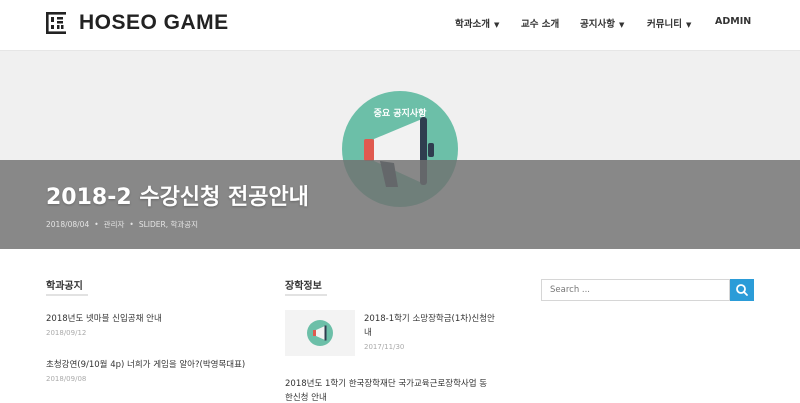 The height and width of the screenshot is (403, 800). What do you see at coordinates (472, 24) in the screenshot?
I see `nav-item-label: 학과소개` at bounding box center [472, 24].